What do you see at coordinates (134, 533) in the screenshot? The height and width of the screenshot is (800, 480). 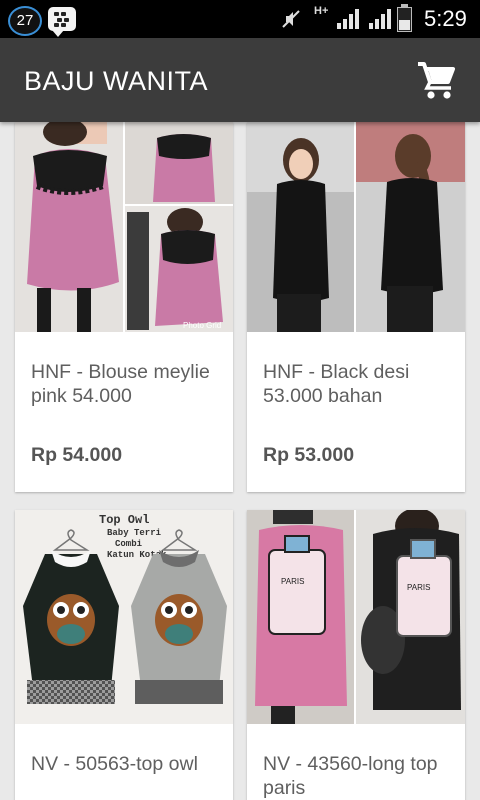 I see `image-caption-line: Baby Terri` at bounding box center [134, 533].